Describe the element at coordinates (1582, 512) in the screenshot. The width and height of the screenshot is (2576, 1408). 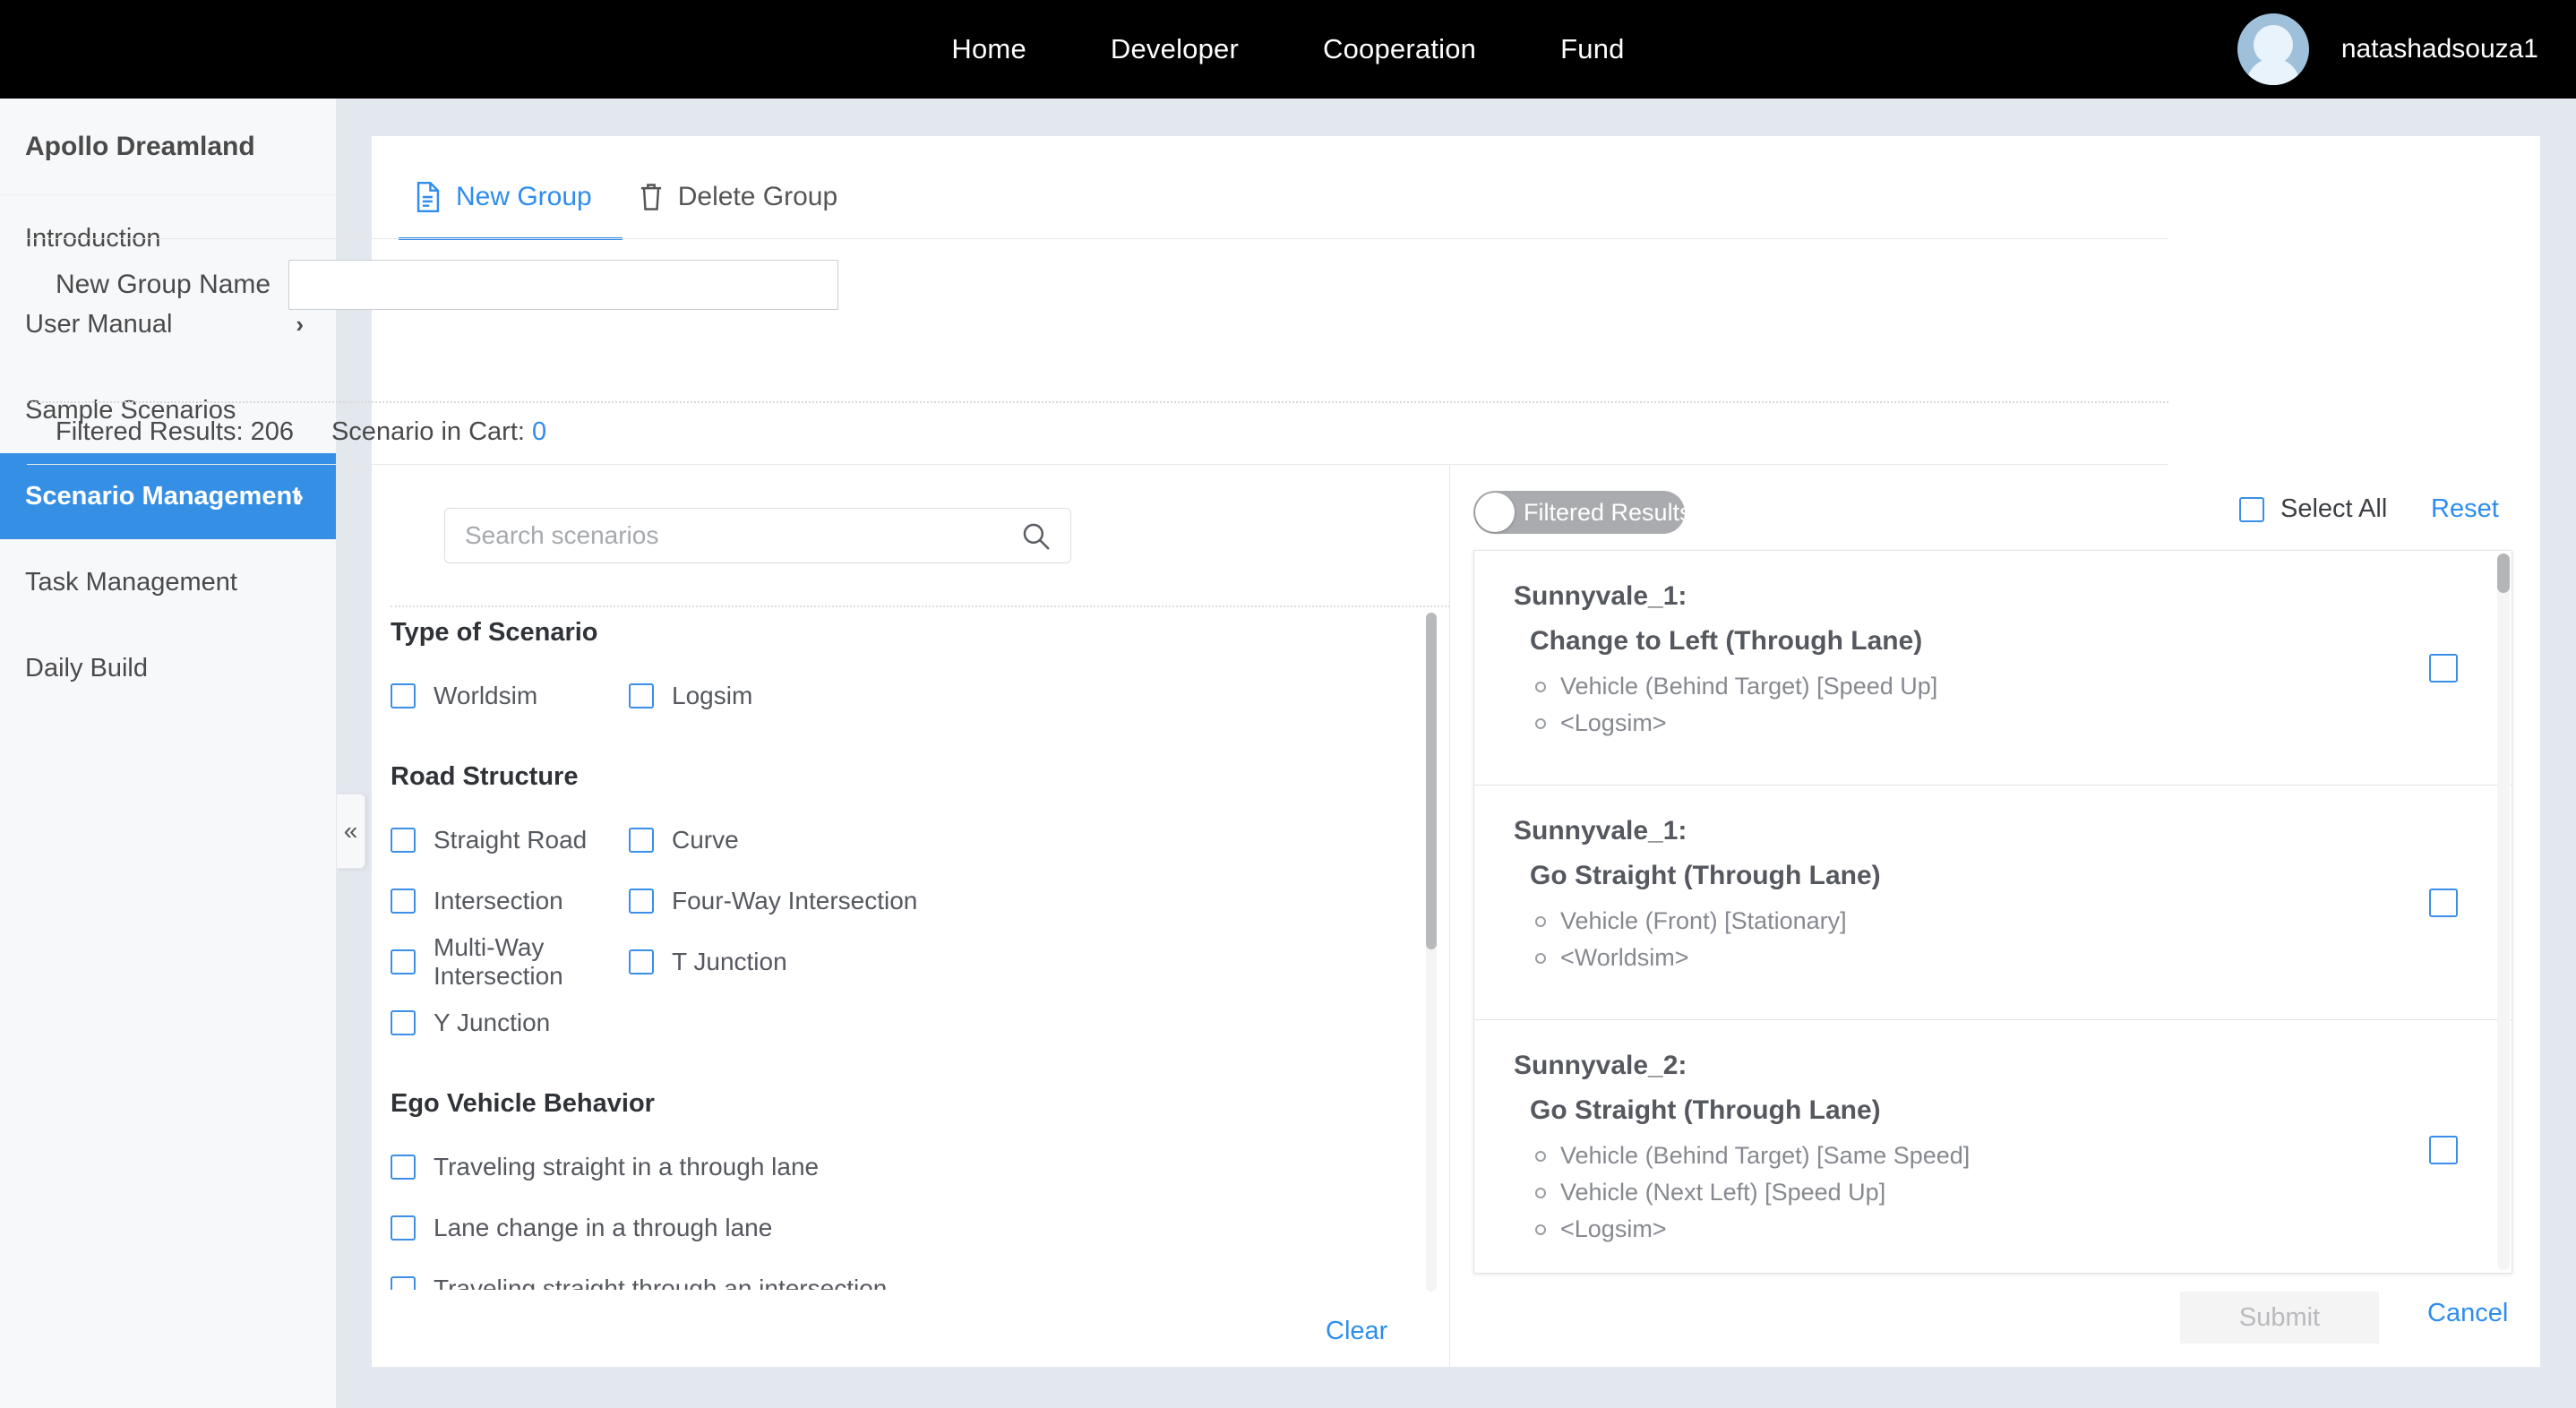
I see `filtered-results-toggle: Filtered Results` at that location.